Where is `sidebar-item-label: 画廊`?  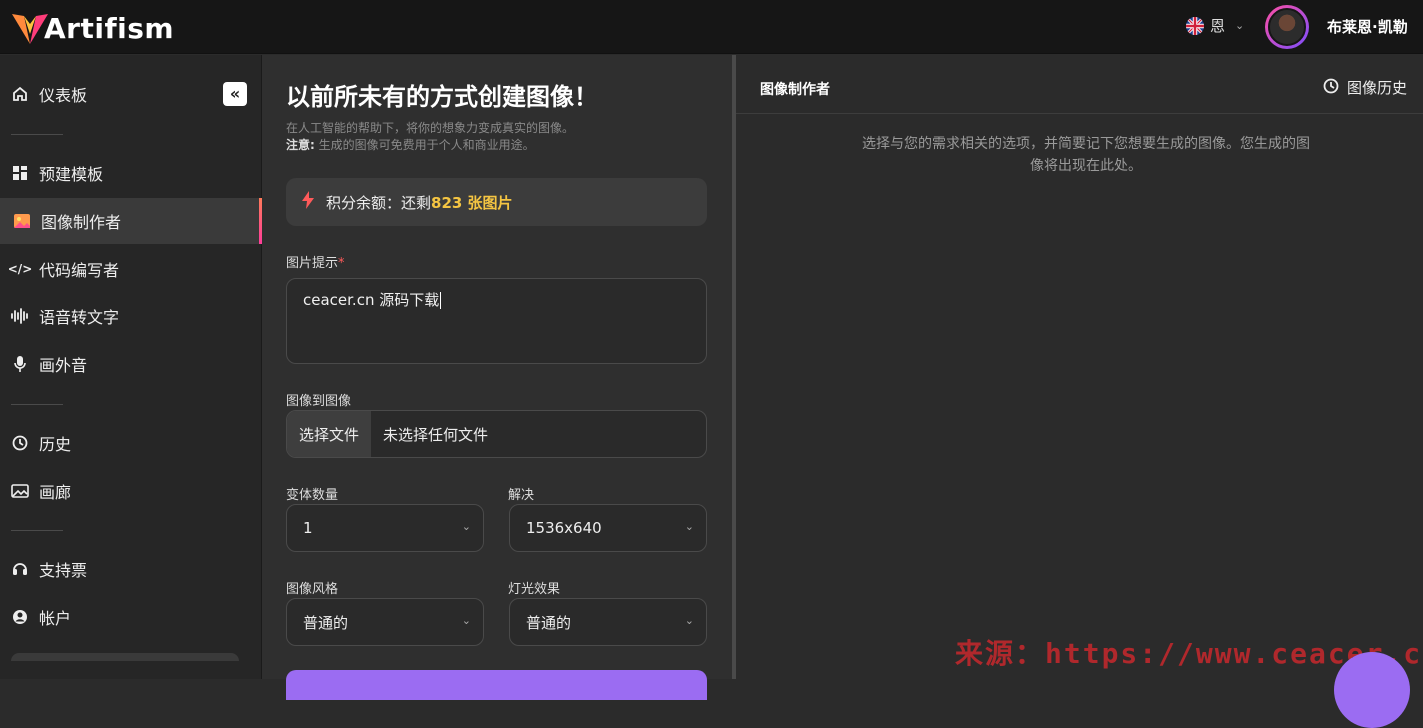
sidebar-item-label: 画廊 is located at coordinates (55, 492).